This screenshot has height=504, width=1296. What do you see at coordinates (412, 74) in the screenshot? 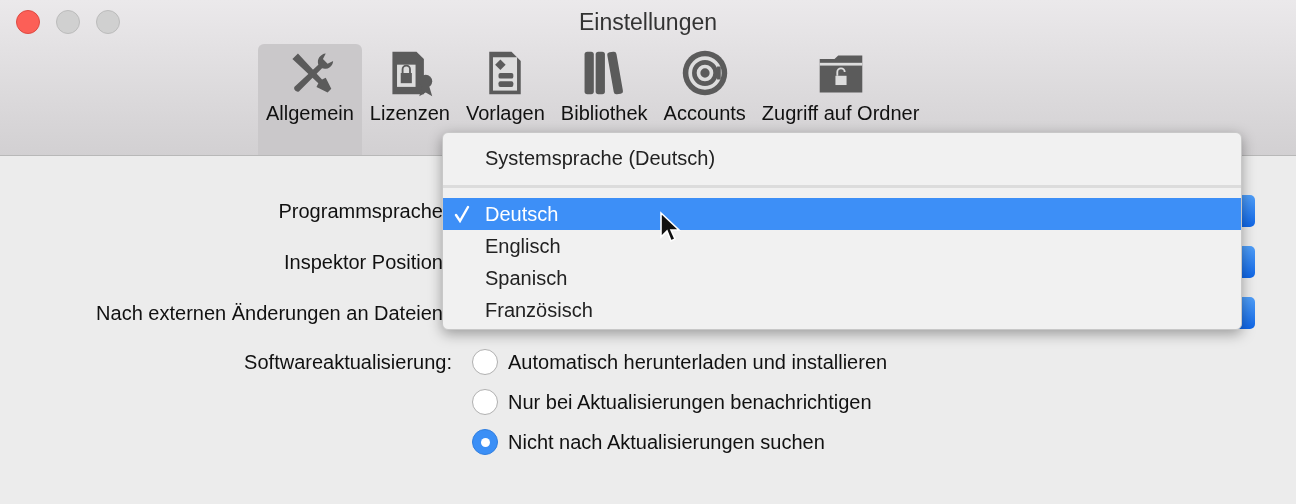
I see `certificate-lock-icon` at bounding box center [412, 74].